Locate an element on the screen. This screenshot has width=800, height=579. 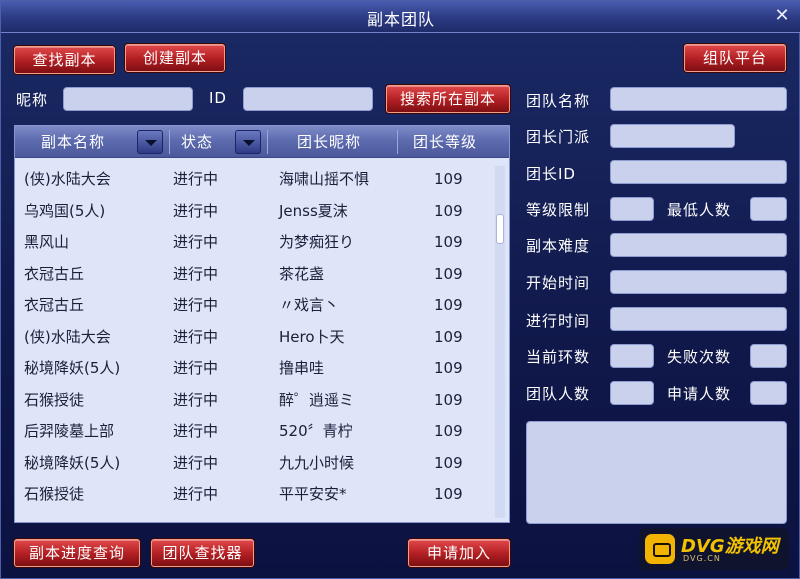
team-name-field is located at coordinates (698, 99).